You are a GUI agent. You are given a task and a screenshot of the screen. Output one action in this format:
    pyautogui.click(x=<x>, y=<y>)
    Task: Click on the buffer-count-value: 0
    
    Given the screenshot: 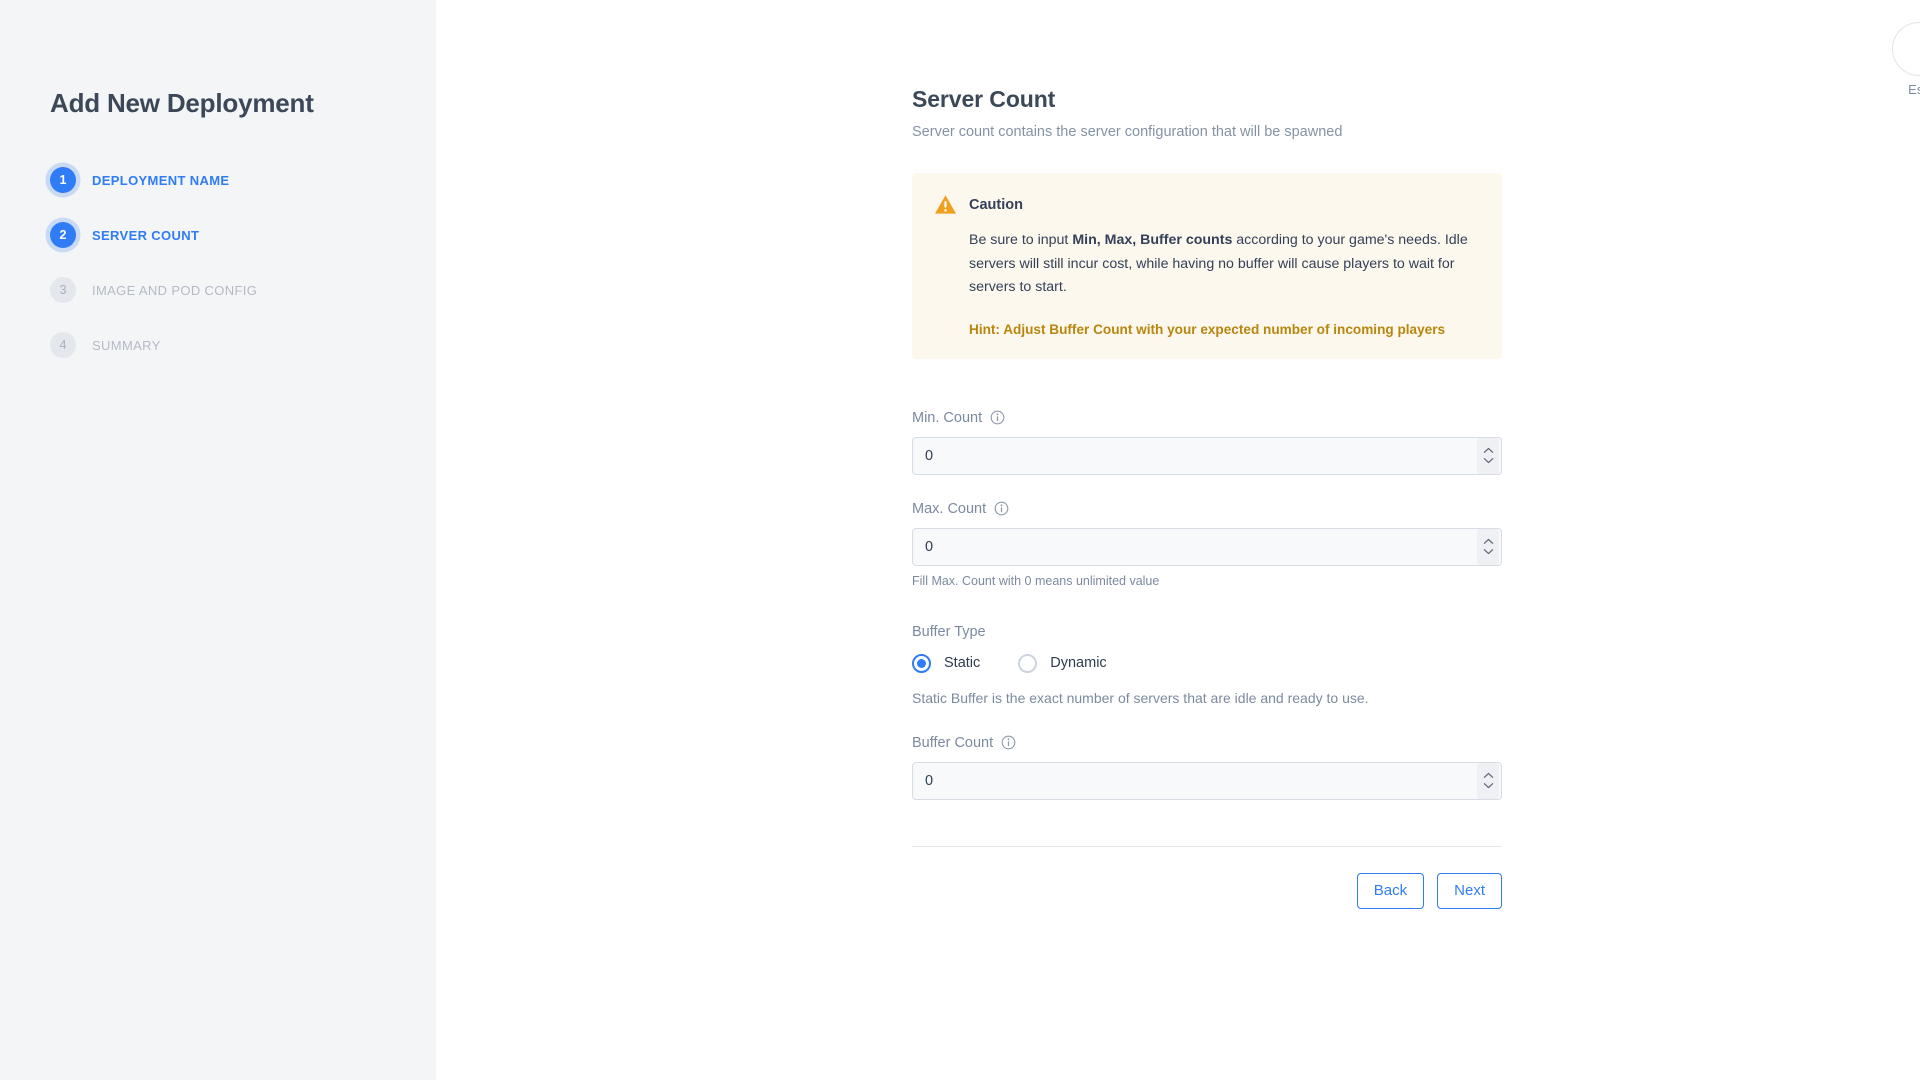 What is the action you would take?
    pyautogui.click(x=929, y=780)
    